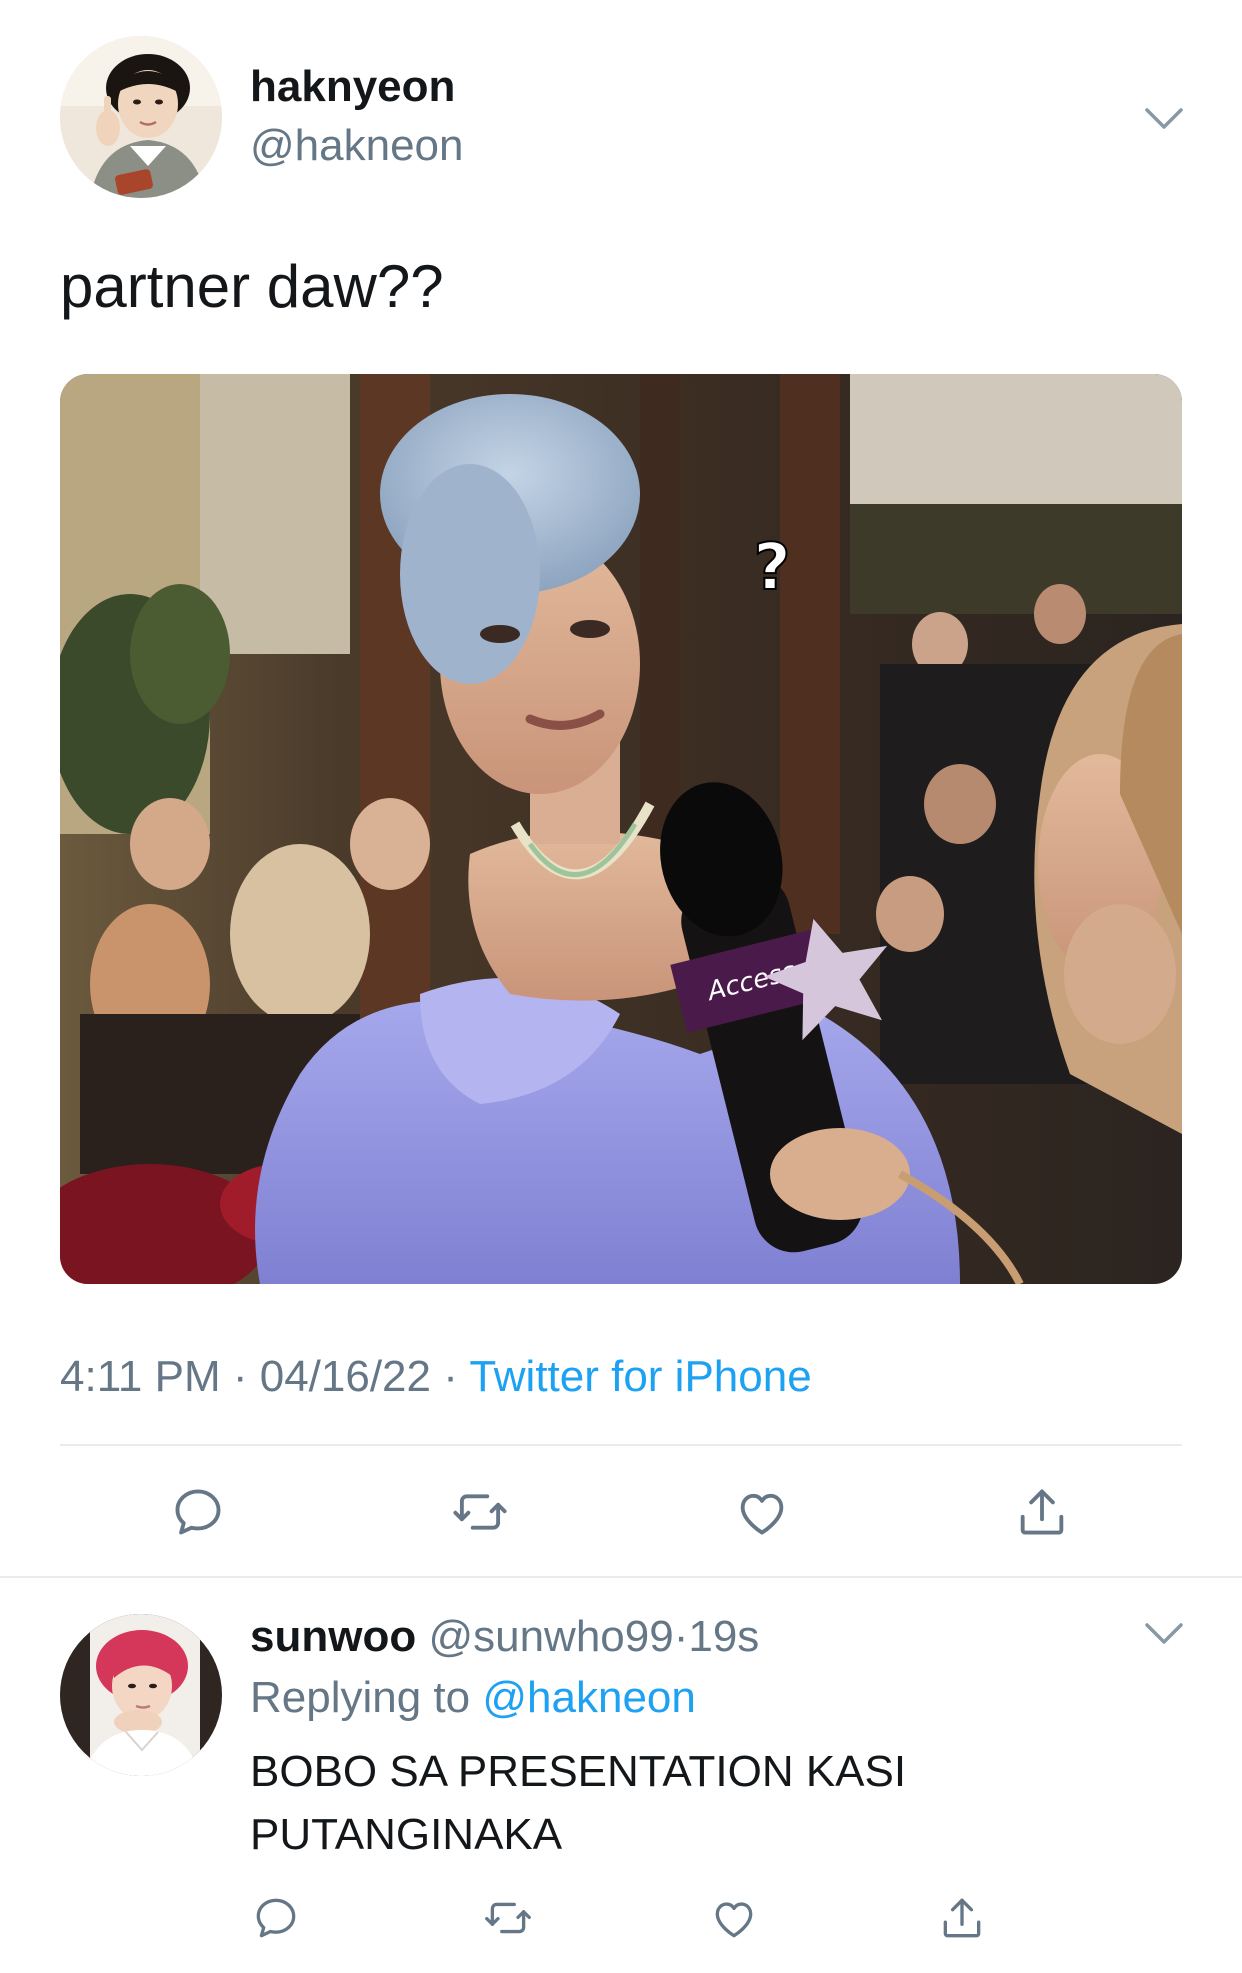 The width and height of the screenshot is (1242, 1973). What do you see at coordinates (333, 1636) in the screenshot?
I see `reply-author-display-name: sunwoo` at bounding box center [333, 1636].